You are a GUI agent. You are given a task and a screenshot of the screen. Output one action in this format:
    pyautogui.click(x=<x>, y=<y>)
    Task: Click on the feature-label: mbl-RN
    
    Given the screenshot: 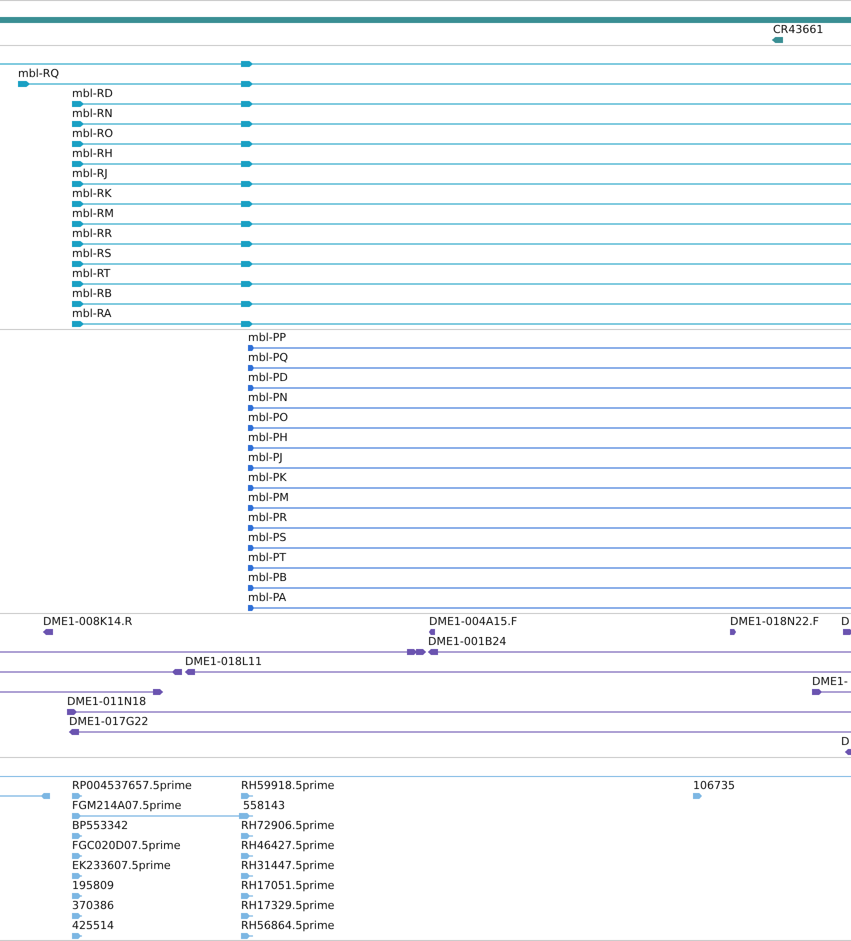 What is the action you would take?
    pyautogui.click(x=92, y=113)
    